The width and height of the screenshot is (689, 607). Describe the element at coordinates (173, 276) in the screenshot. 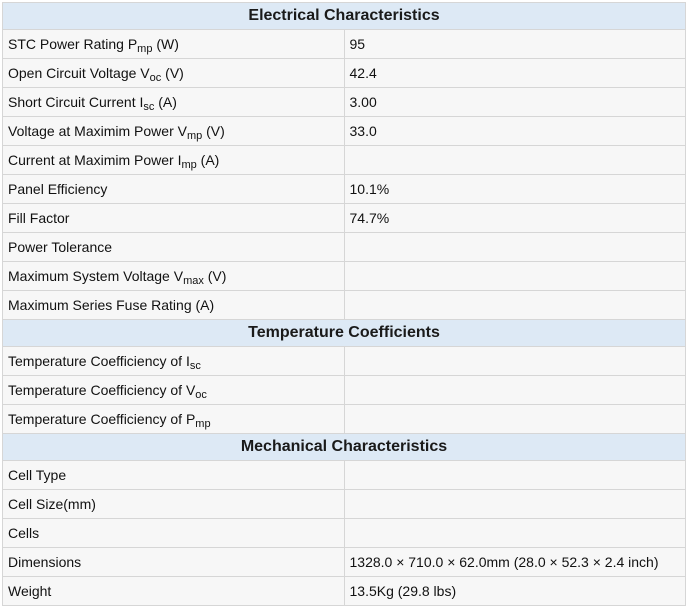

I see `row-label: Maximum System Voltage Vmax (V)` at that location.